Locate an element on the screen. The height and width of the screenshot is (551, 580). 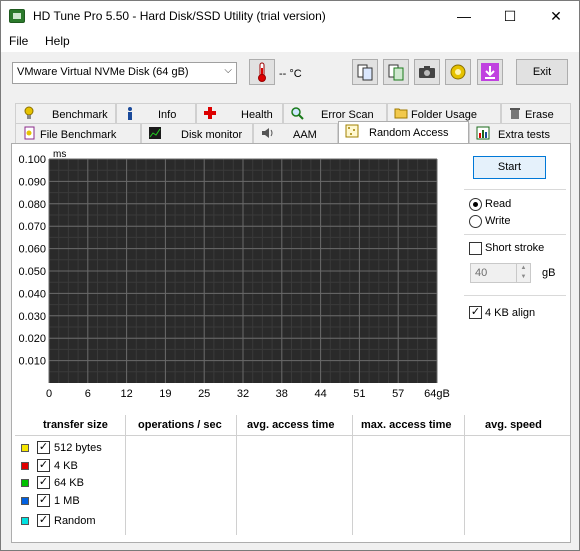
tab-random-access: Random Access is located at coordinates (403, 132).